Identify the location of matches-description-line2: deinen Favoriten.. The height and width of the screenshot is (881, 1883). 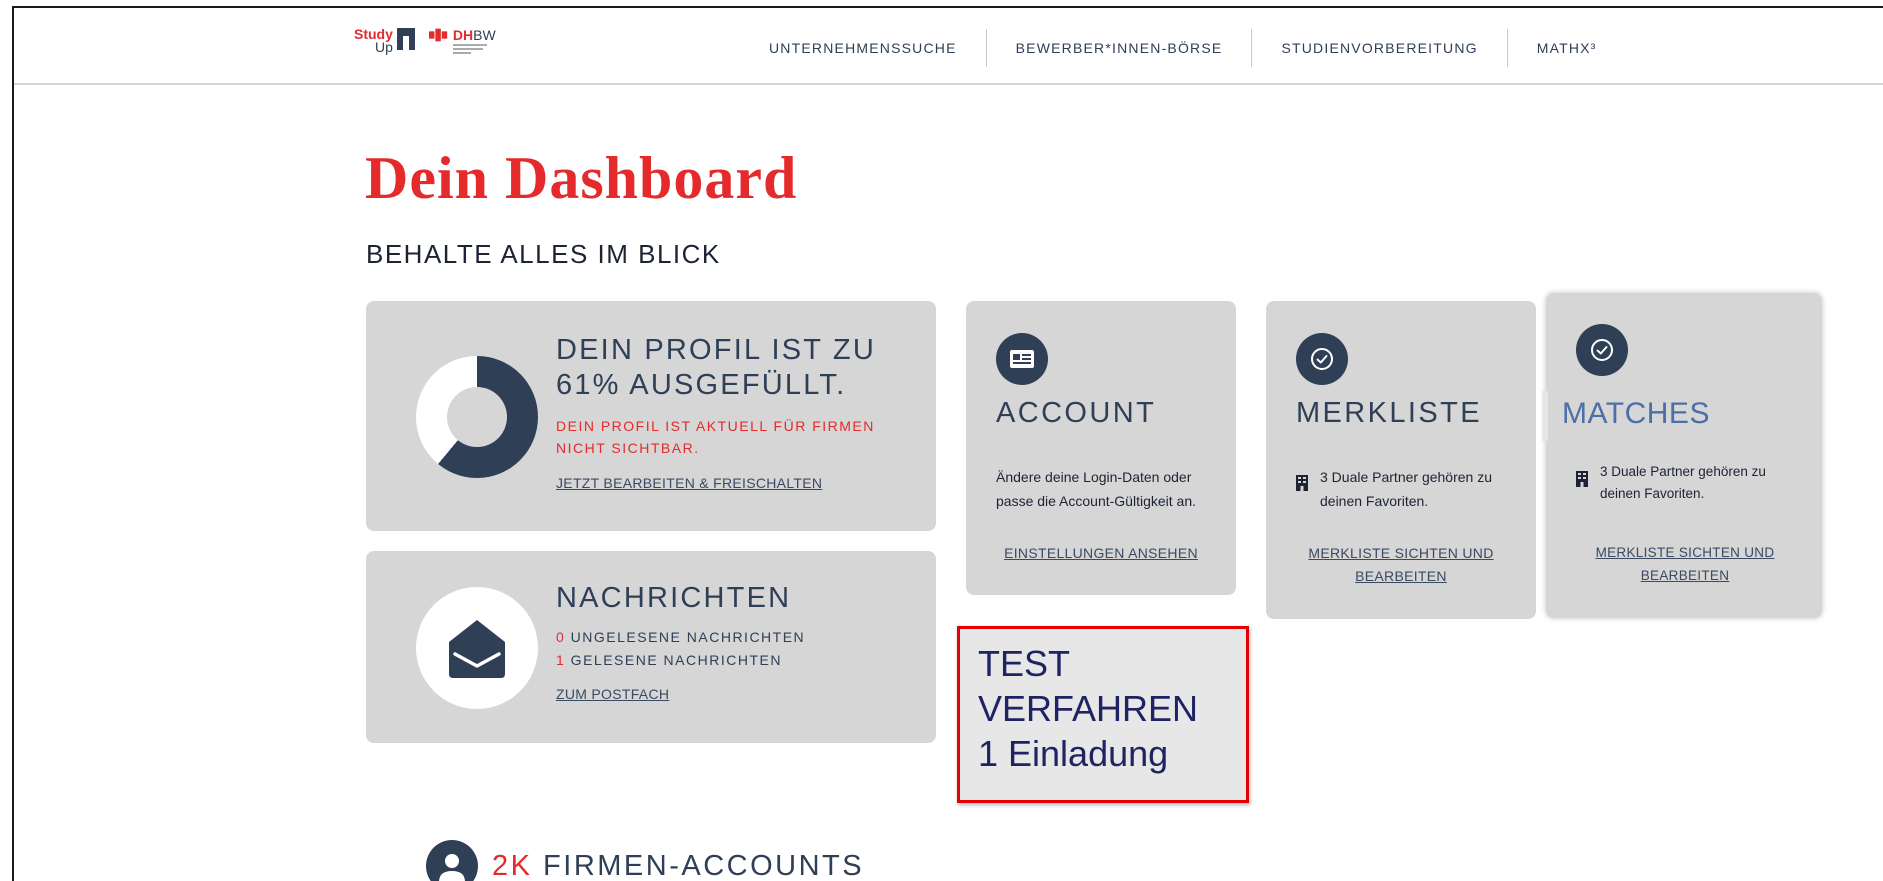
(1652, 493).